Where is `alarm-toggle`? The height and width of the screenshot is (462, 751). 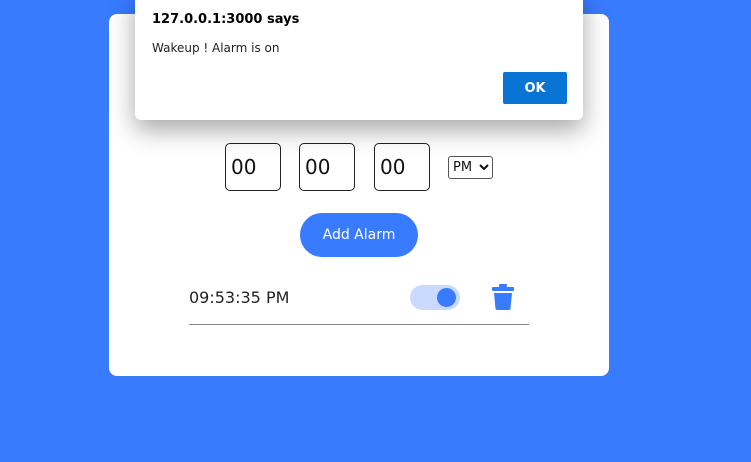 alarm-toggle is located at coordinates (435, 297).